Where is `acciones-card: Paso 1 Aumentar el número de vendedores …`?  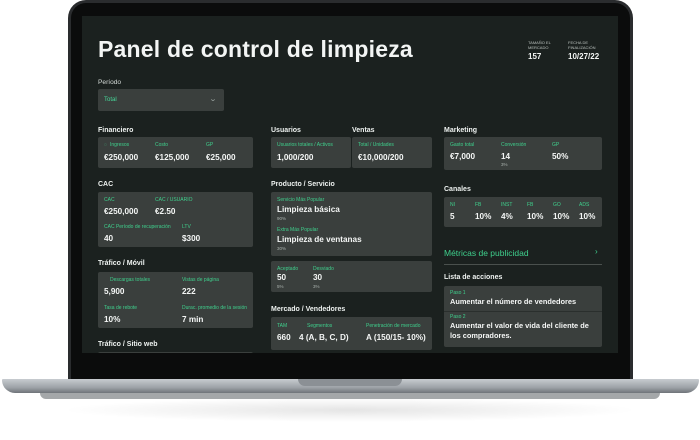 acciones-card: Paso 1 Aumentar el número de vendedores … is located at coordinates (523, 316).